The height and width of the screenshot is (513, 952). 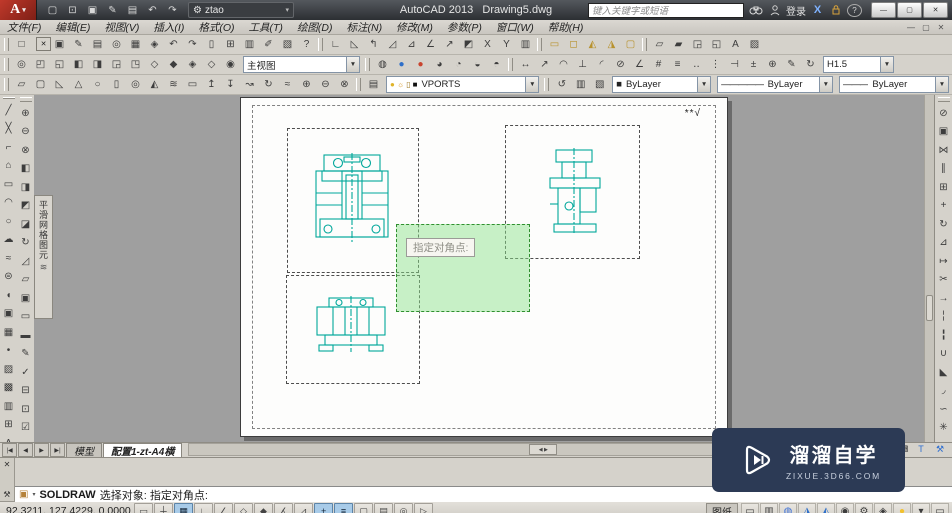 What do you see at coordinates (716, 45) in the screenshot?
I see `send-under-icon: ◱` at bounding box center [716, 45].